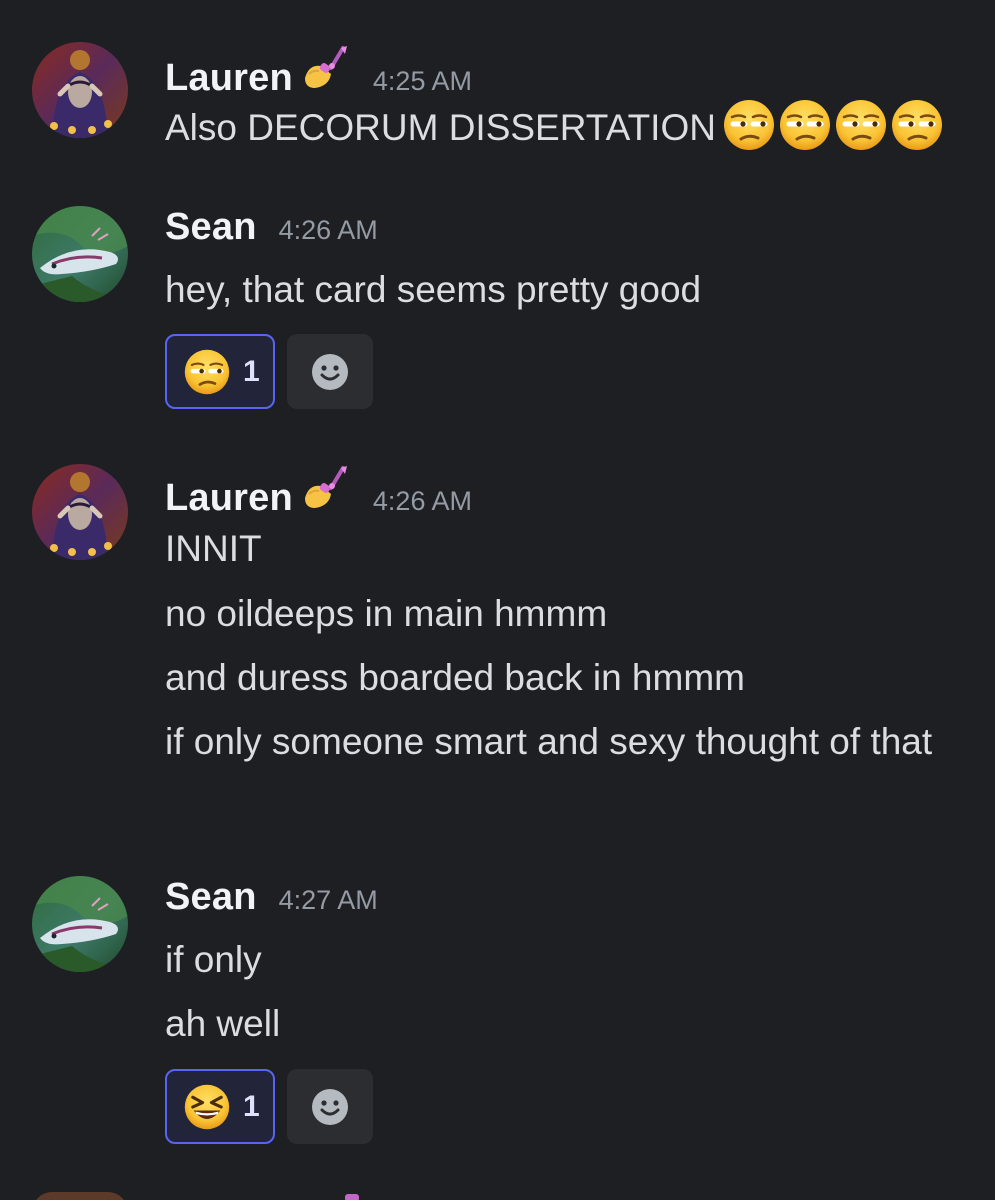 Image resolution: width=995 pixels, height=1200 pixels. What do you see at coordinates (328, 900) in the screenshot?
I see `timestamp: 4:27 AM` at bounding box center [328, 900].